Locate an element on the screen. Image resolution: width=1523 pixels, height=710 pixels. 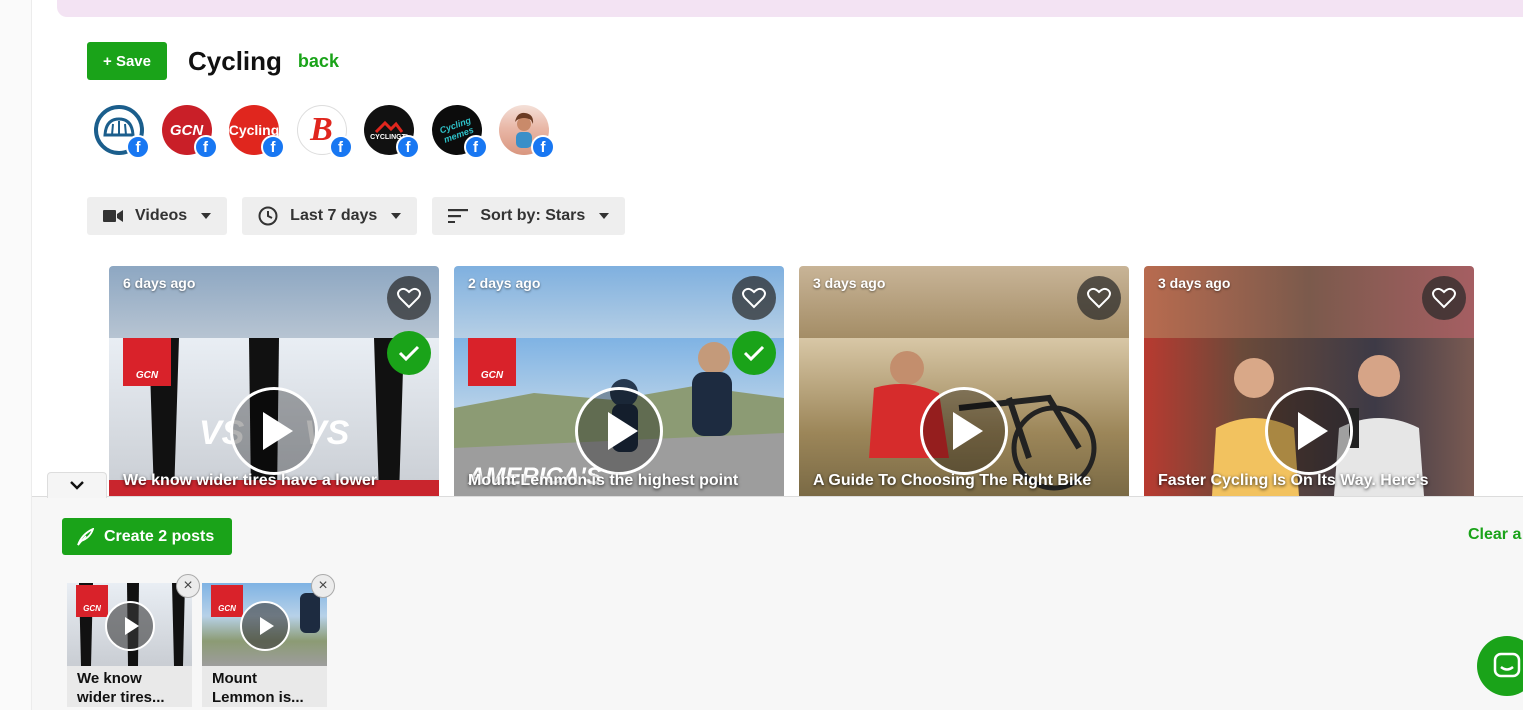
video-age: 2 days ago is located at coordinates (504, 283).